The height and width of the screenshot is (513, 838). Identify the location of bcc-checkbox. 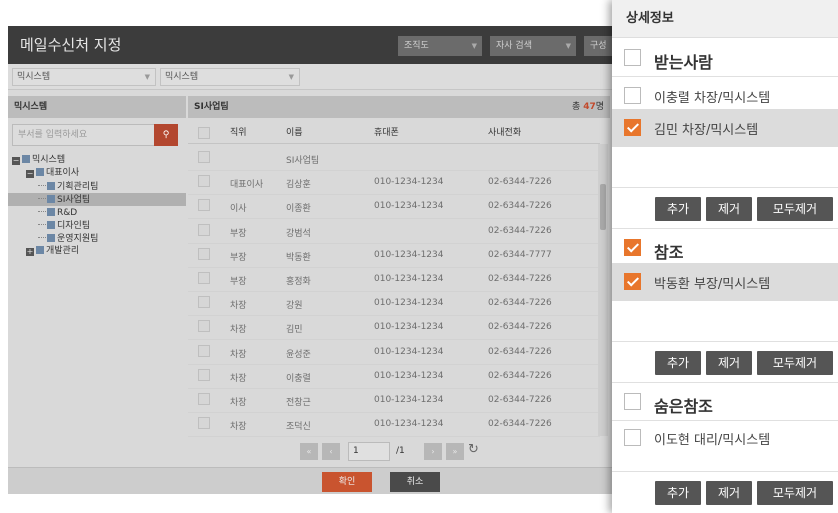
(632, 437).